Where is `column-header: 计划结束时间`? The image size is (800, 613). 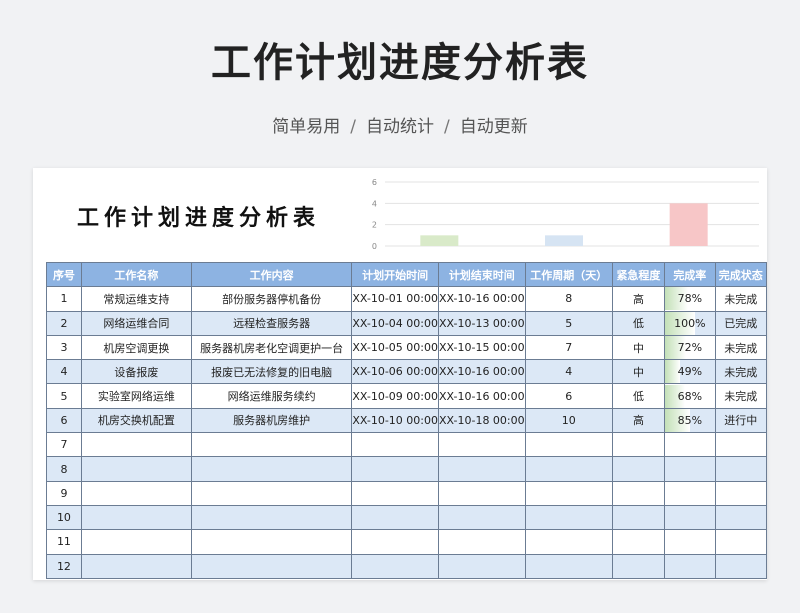 column-header: 计划结束时间 is located at coordinates (481, 274).